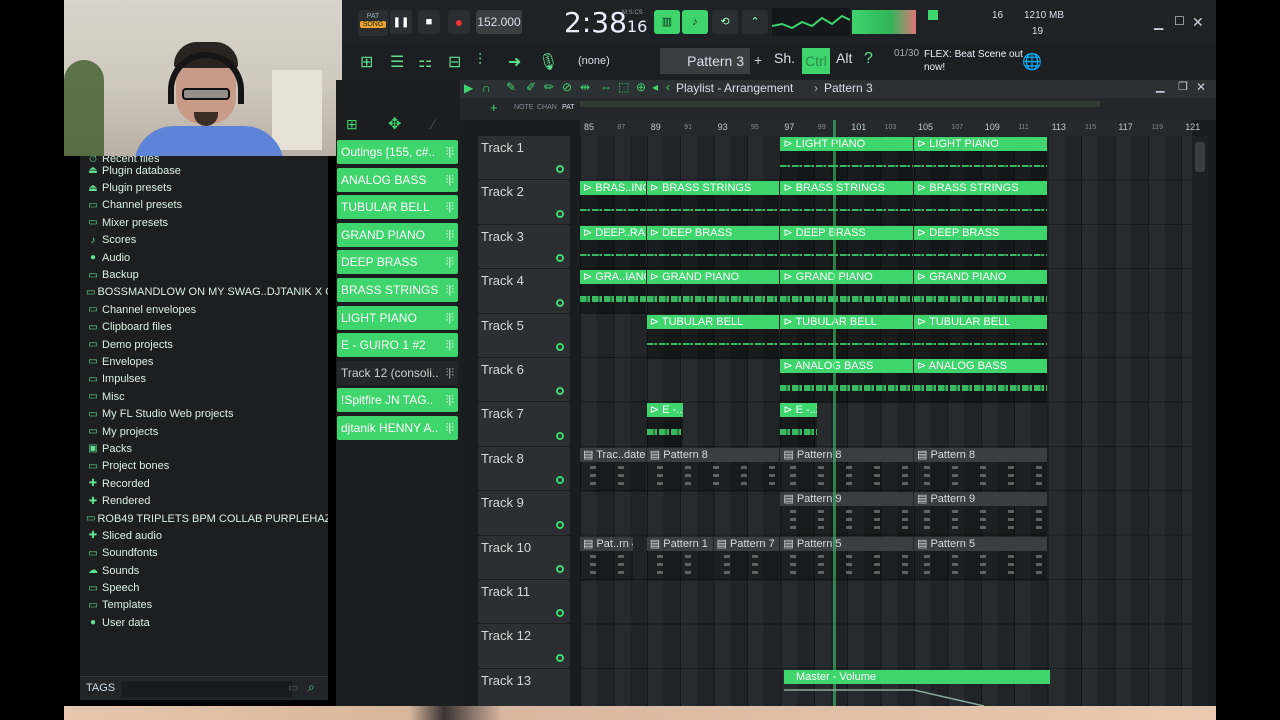  Describe the element at coordinates (705, 61) in the screenshot. I see `pattern-selector: Pattern 3` at that location.